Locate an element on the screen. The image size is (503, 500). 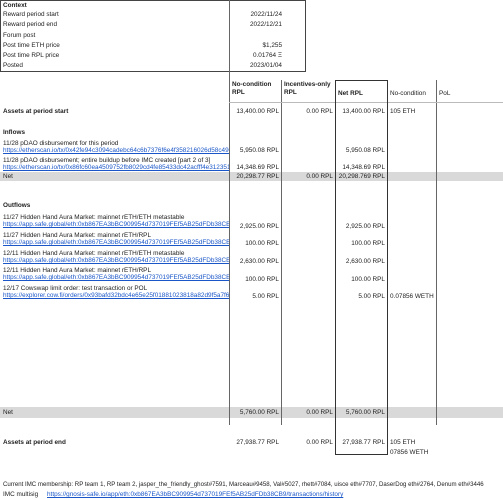
context-value-reward-start: 2022/11/24 is located at coordinates (266, 14).